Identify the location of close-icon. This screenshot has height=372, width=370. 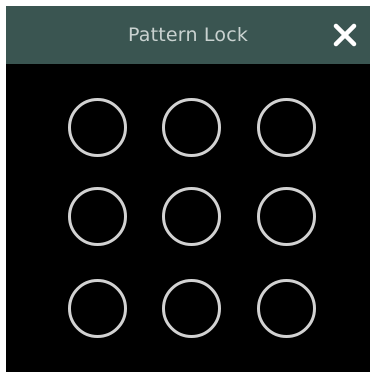
(345, 35).